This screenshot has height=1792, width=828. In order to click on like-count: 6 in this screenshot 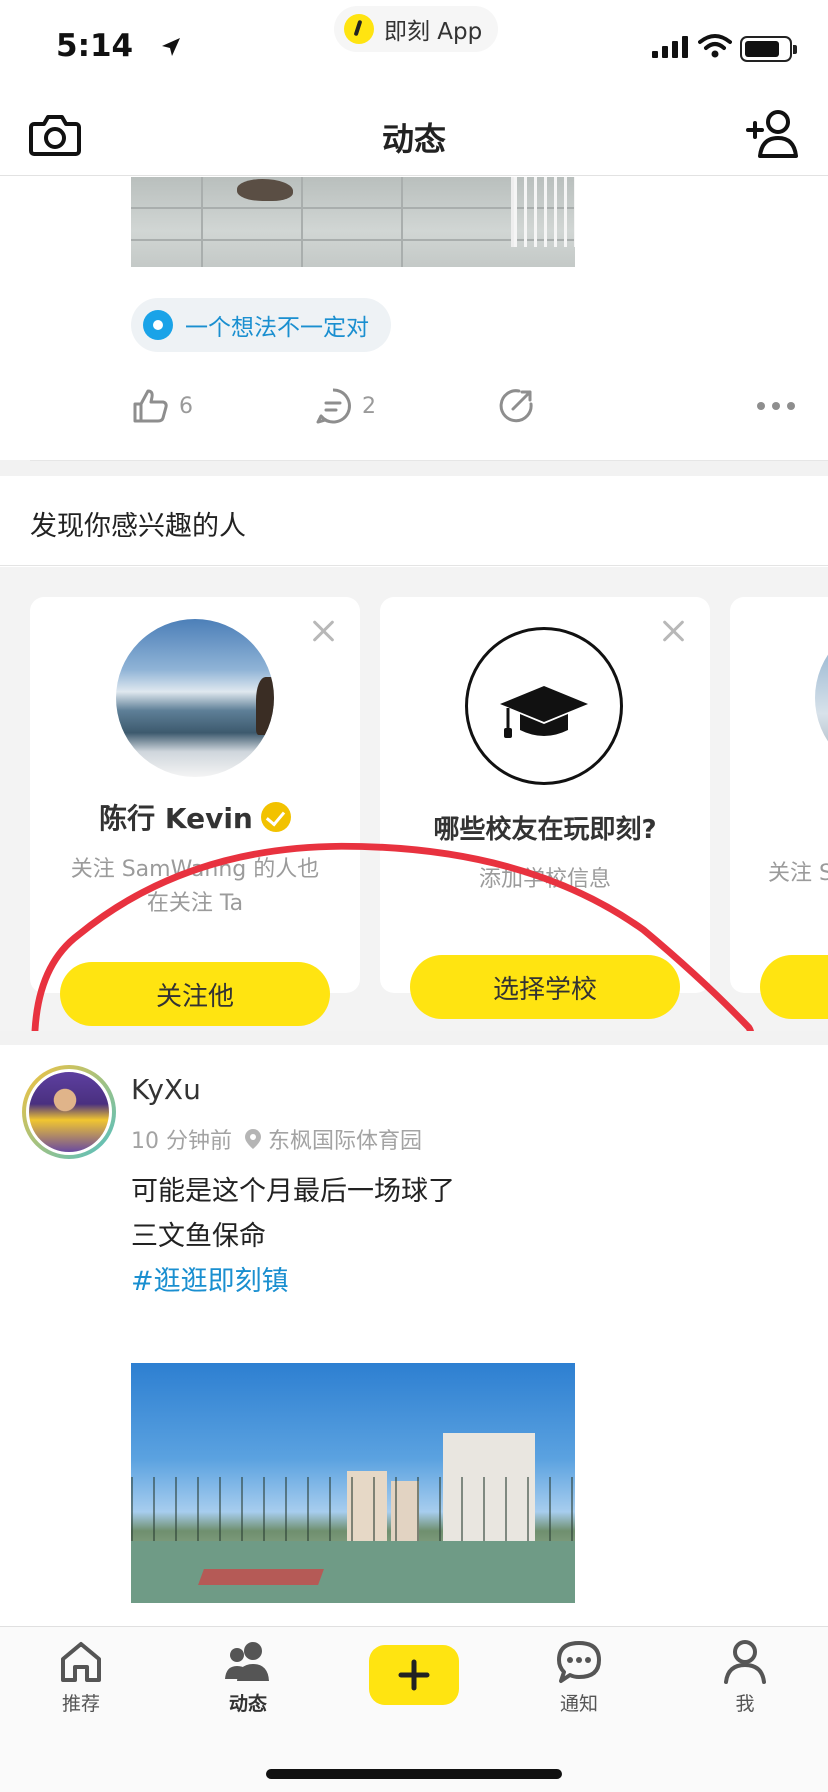, I will do `click(186, 406)`.